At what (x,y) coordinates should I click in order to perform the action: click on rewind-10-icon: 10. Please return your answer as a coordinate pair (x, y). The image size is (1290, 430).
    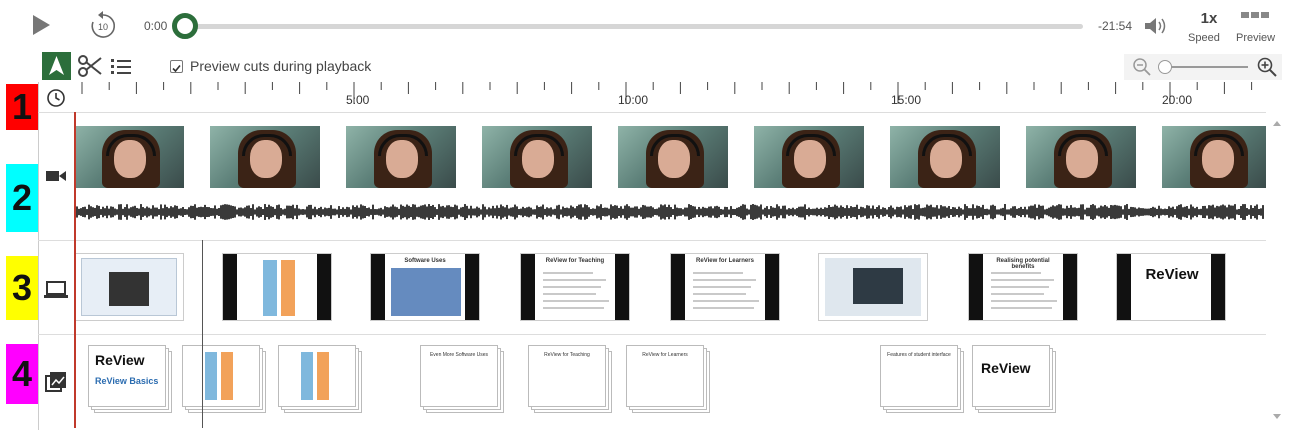
    Looking at the image, I should click on (103, 25).